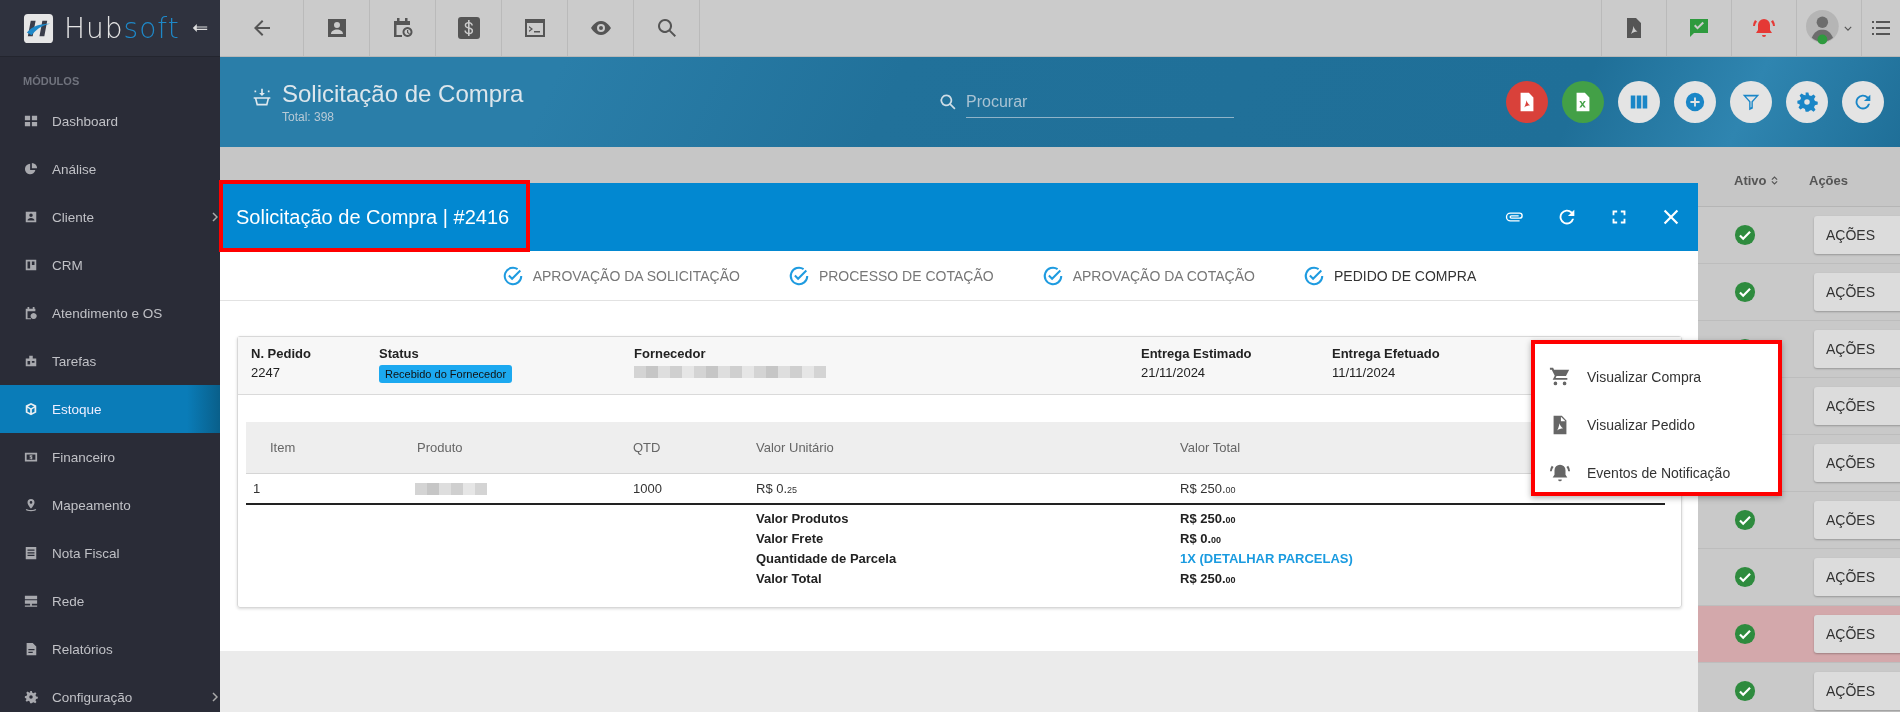 This screenshot has height=712, width=1900. I want to click on sidebar-item: Cliente, so click(110, 217).